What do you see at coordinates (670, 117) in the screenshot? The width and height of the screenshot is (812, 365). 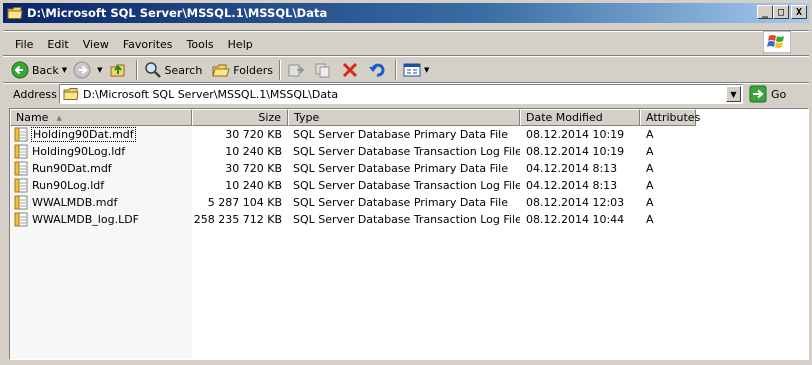 I see `column-header-attributes: Attributes` at bounding box center [670, 117].